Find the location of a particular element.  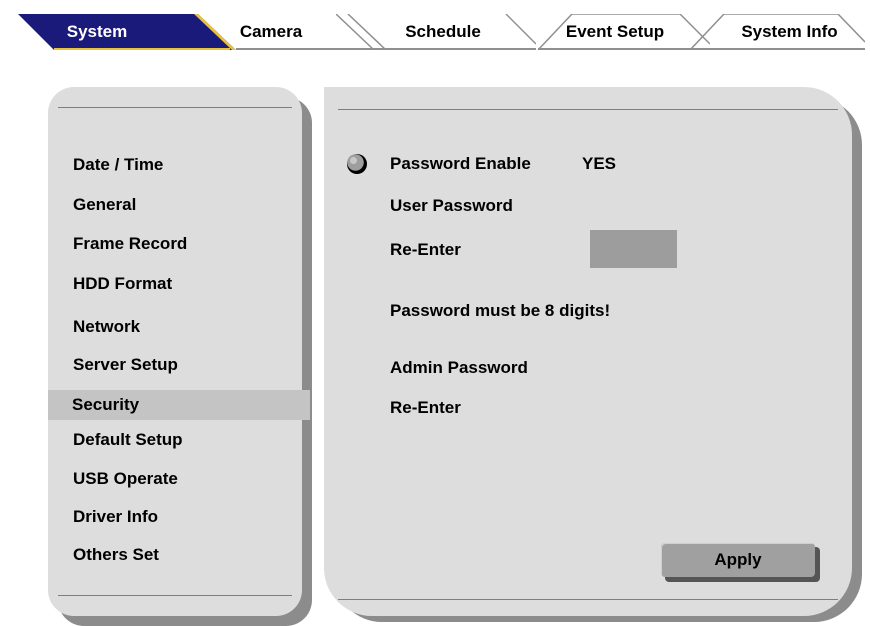

tab-event-setup-label: Event Setup is located at coordinates (615, 31).